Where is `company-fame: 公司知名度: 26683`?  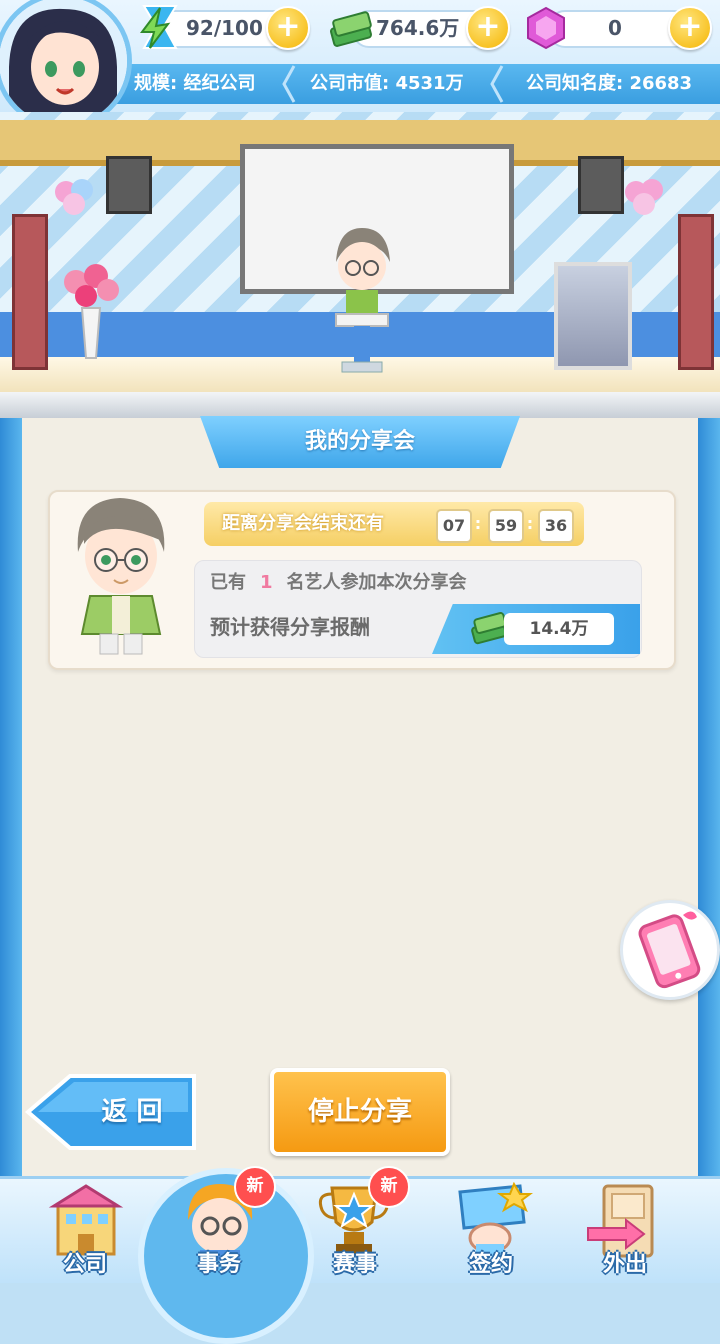 company-fame: 公司知名度: 26683 is located at coordinates (609, 83).